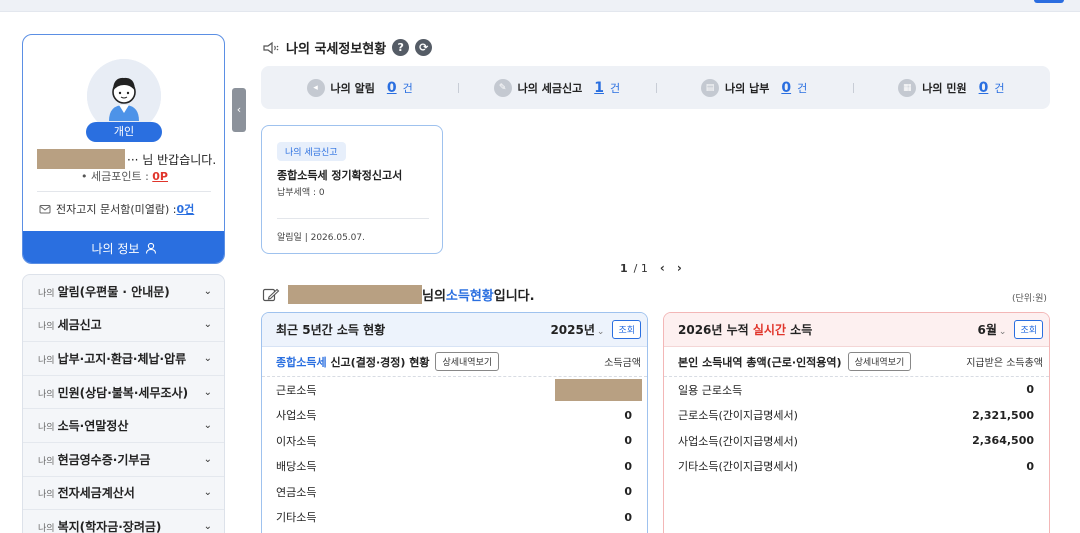 The height and width of the screenshot is (533, 1080). Describe the element at coordinates (79, 325) in the screenshot. I see `menu-label: 세금신고` at that location.